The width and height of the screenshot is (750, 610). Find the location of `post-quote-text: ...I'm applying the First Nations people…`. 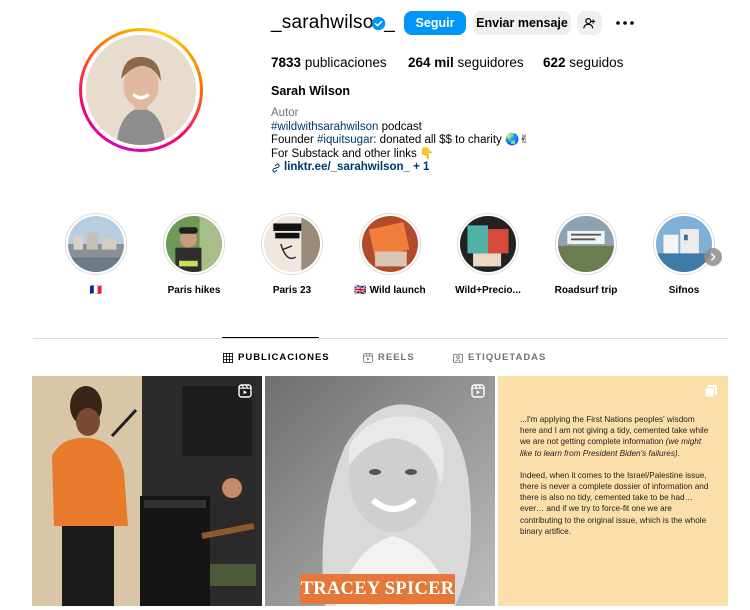

post-quote-text: ...I'm applying the First Nations people… is located at coordinates (614, 475).